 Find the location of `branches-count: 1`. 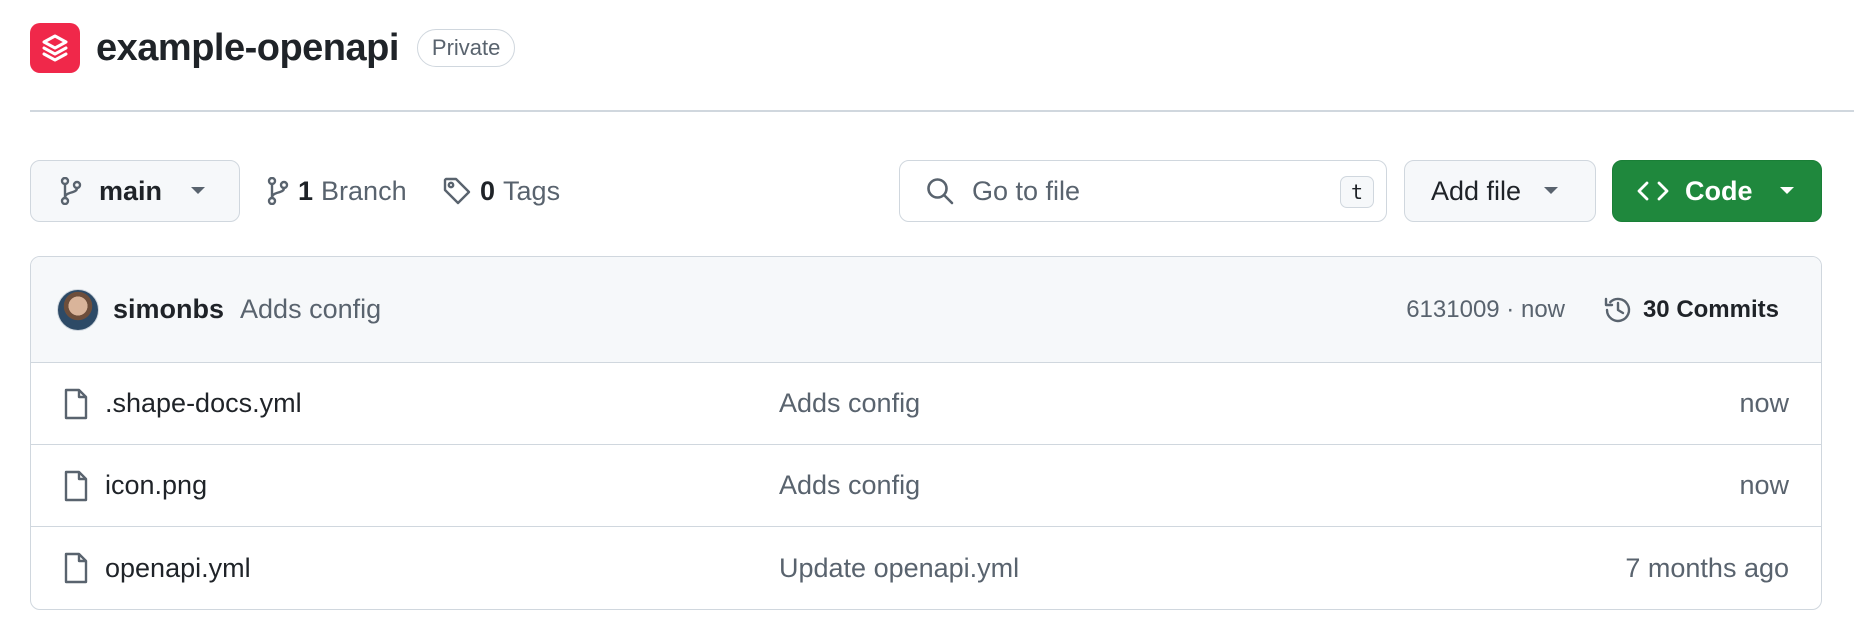

branches-count: 1 is located at coordinates (306, 190).